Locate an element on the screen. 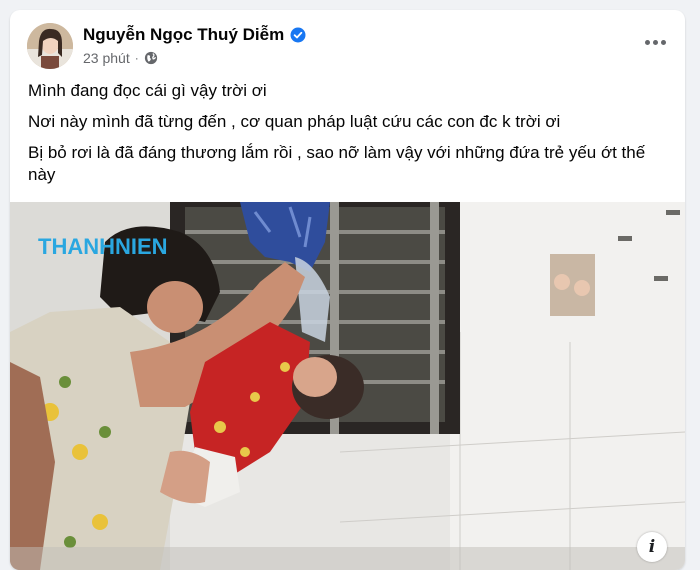 This screenshot has width=700, height=570. globe-icon is located at coordinates (151, 58).